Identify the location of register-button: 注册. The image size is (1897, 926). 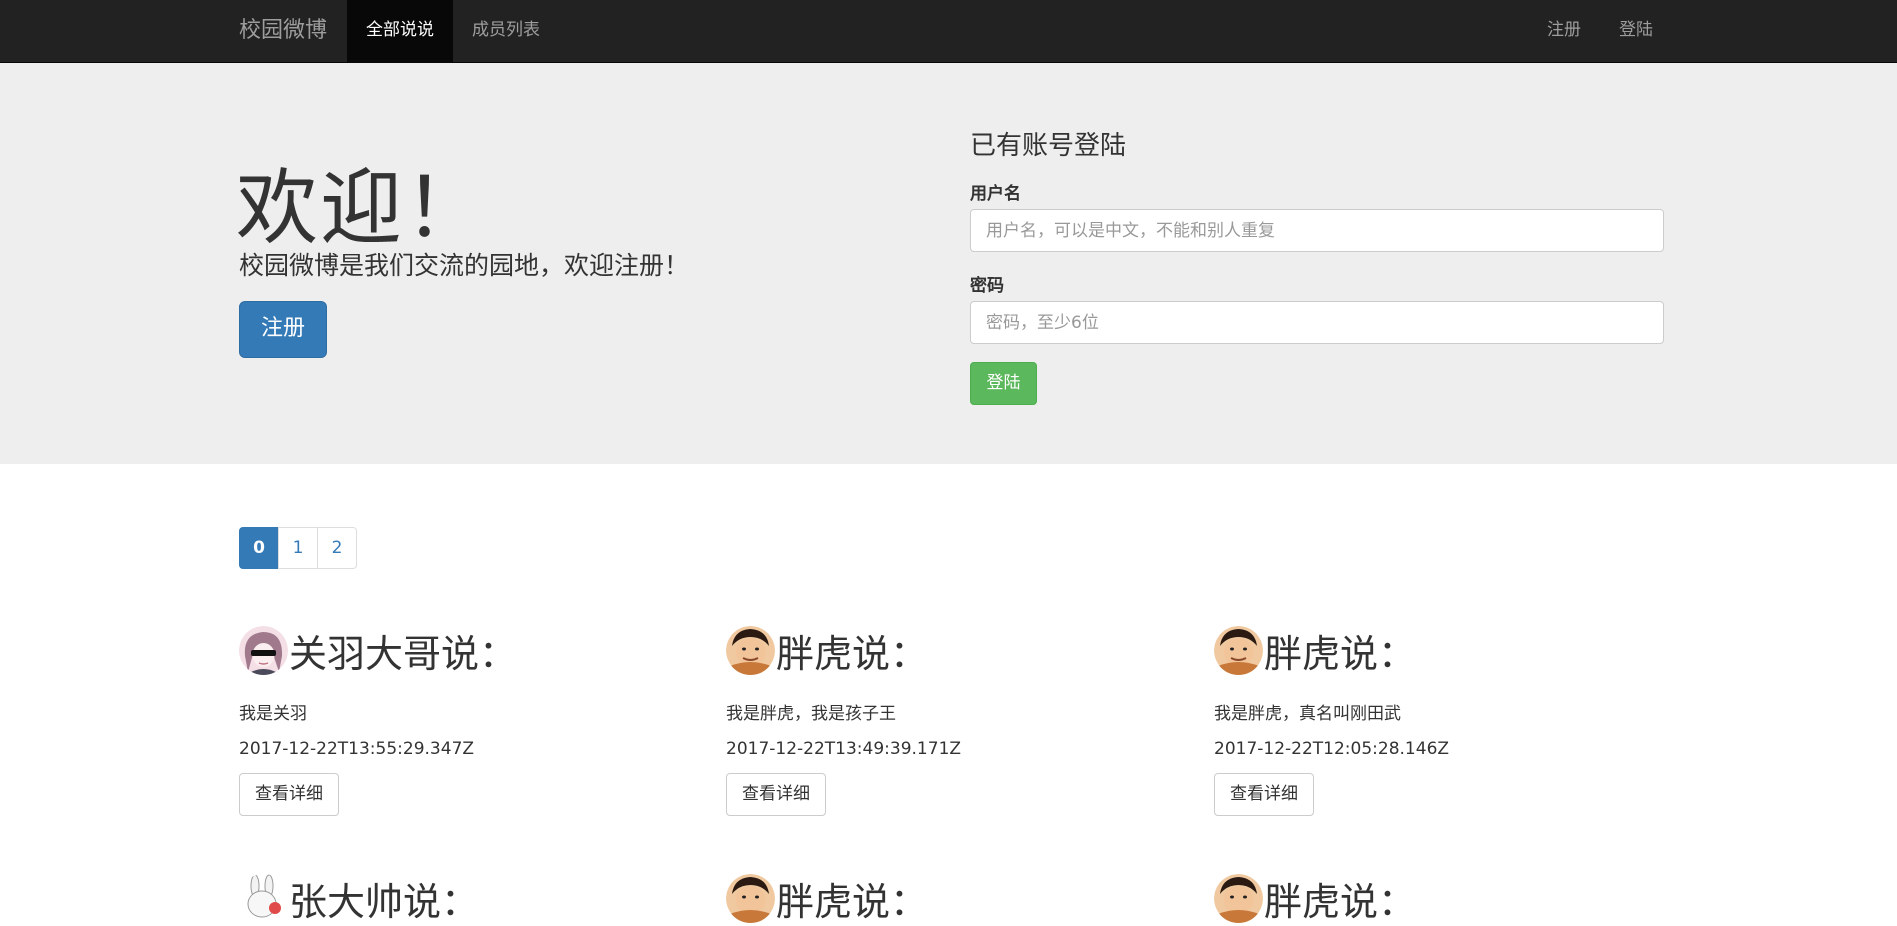
(283, 329).